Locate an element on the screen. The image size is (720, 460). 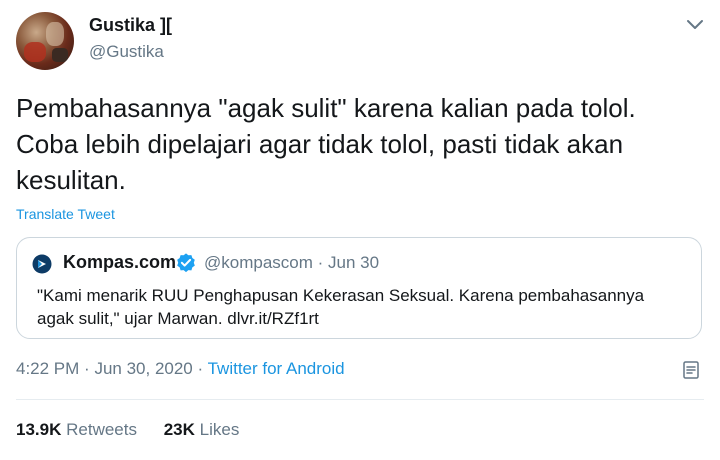
quoted-handle: @kompascom is located at coordinates (258, 262).